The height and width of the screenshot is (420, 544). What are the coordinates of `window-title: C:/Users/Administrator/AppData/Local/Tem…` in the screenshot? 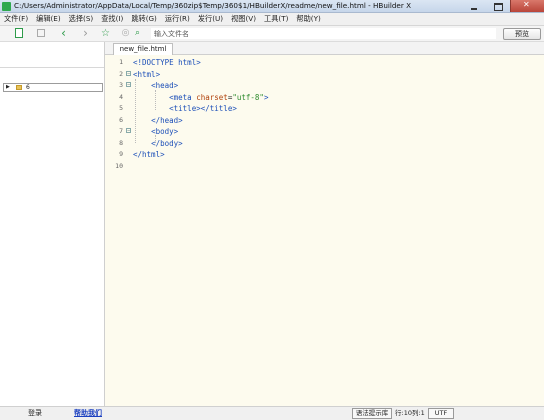 It's located at (213, 5).